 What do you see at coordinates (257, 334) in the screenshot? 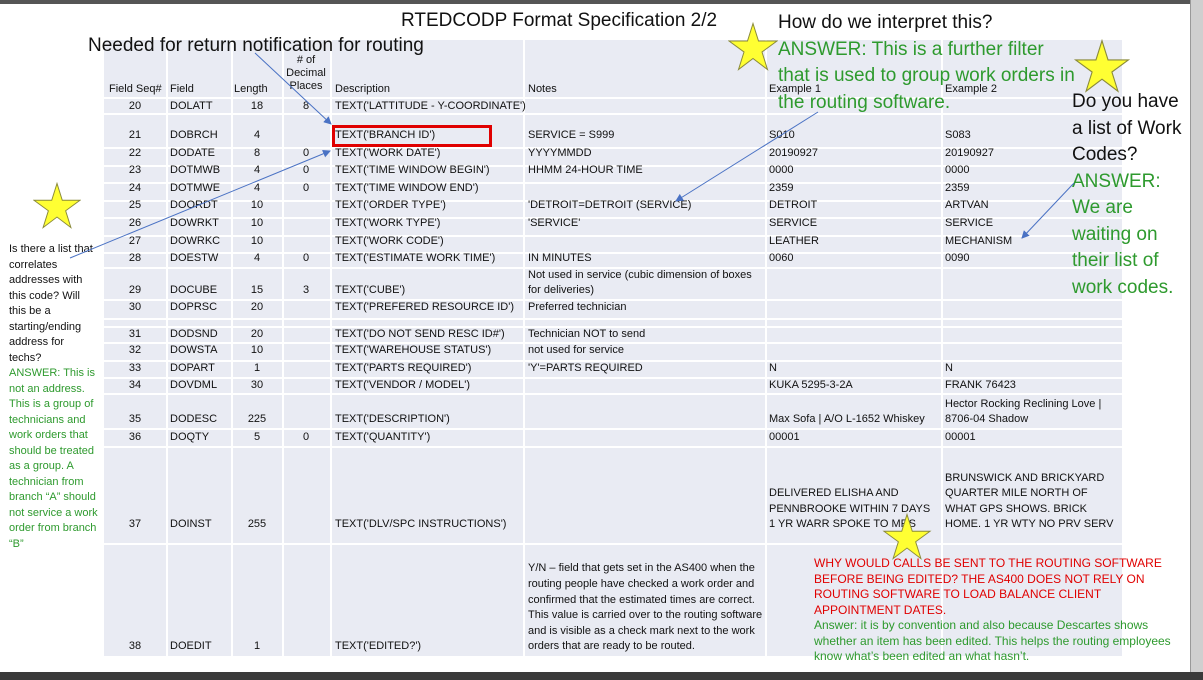
I see `cell-length: 20` at bounding box center [257, 334].